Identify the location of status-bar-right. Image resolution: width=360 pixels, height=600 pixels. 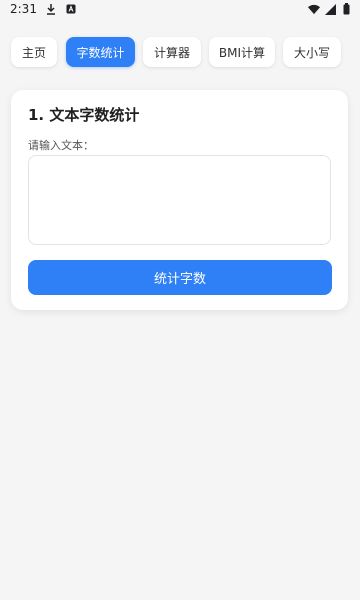
(330, 9).